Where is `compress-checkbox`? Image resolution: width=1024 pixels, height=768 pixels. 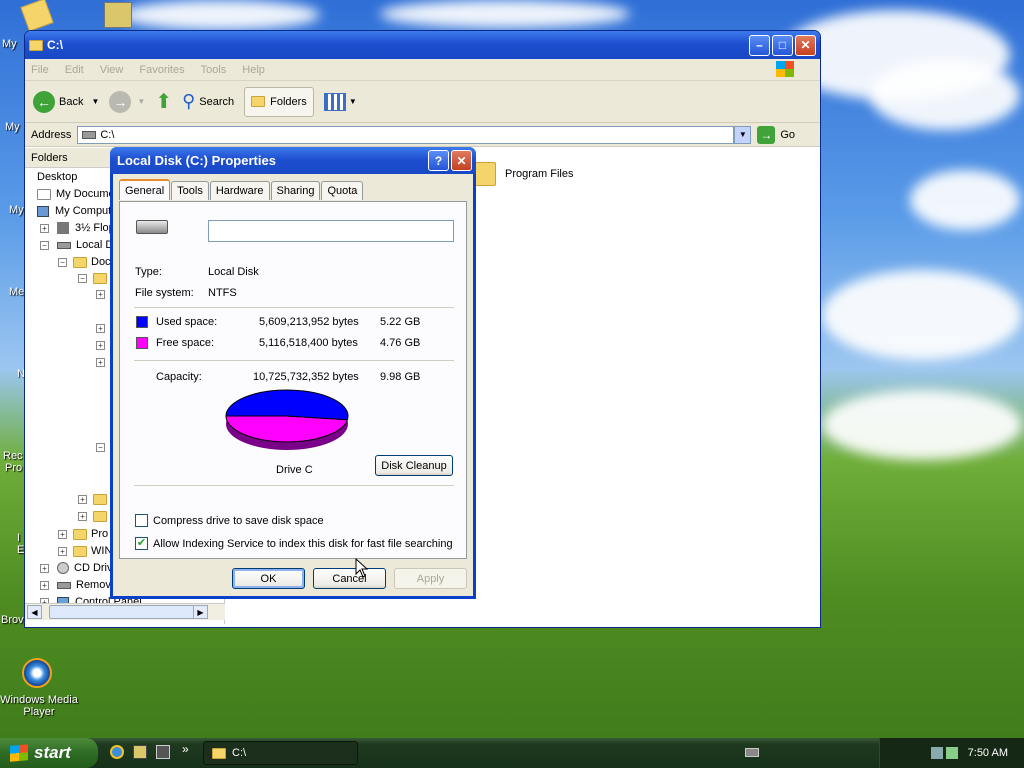
compress-checkbox is located at coordinates (141, 520).